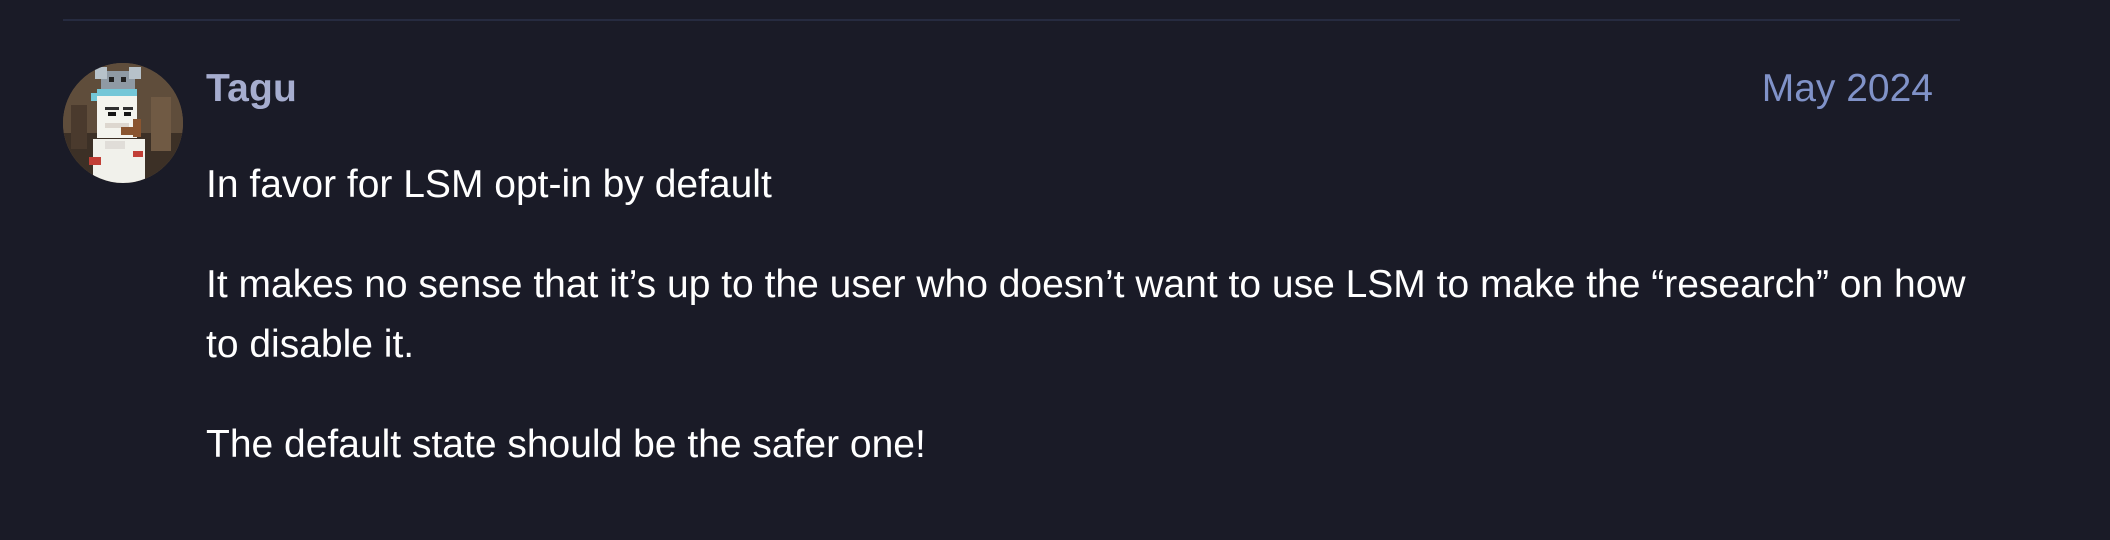 This screenshot has width=2110, height=540. I want to click on pixel-character-avatar-icon, so click(123, 123).